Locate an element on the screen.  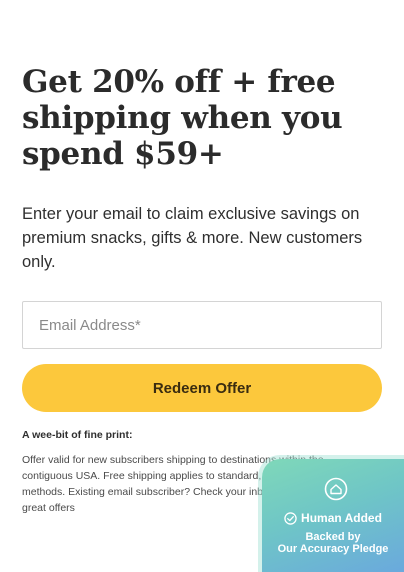
house-shield-icon is located at coordinates (336, 489).